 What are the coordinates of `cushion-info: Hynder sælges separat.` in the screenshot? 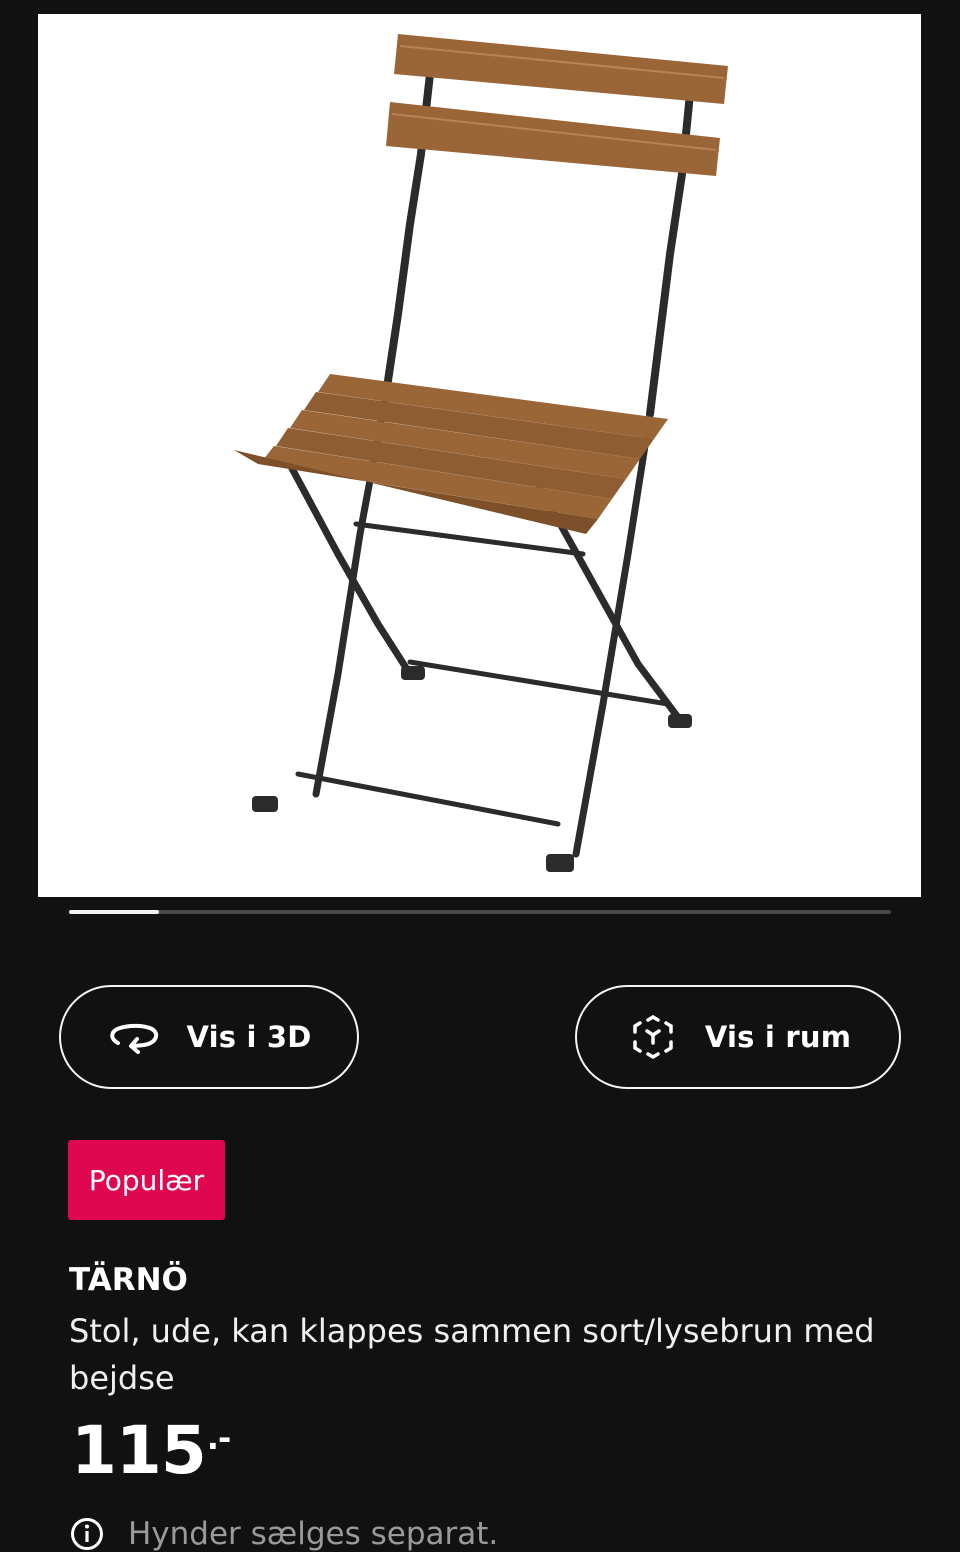 It's located at (284, 1534).